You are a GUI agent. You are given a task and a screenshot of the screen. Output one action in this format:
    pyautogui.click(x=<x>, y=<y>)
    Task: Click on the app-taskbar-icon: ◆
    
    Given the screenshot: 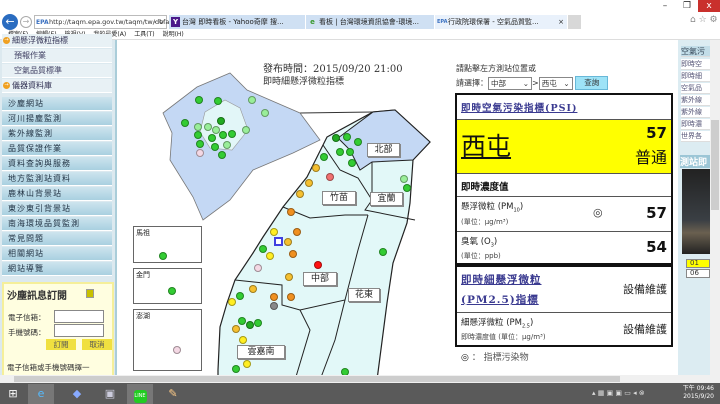 What is the action you would take?
    pyautogui.click(x=77, y=394)
    